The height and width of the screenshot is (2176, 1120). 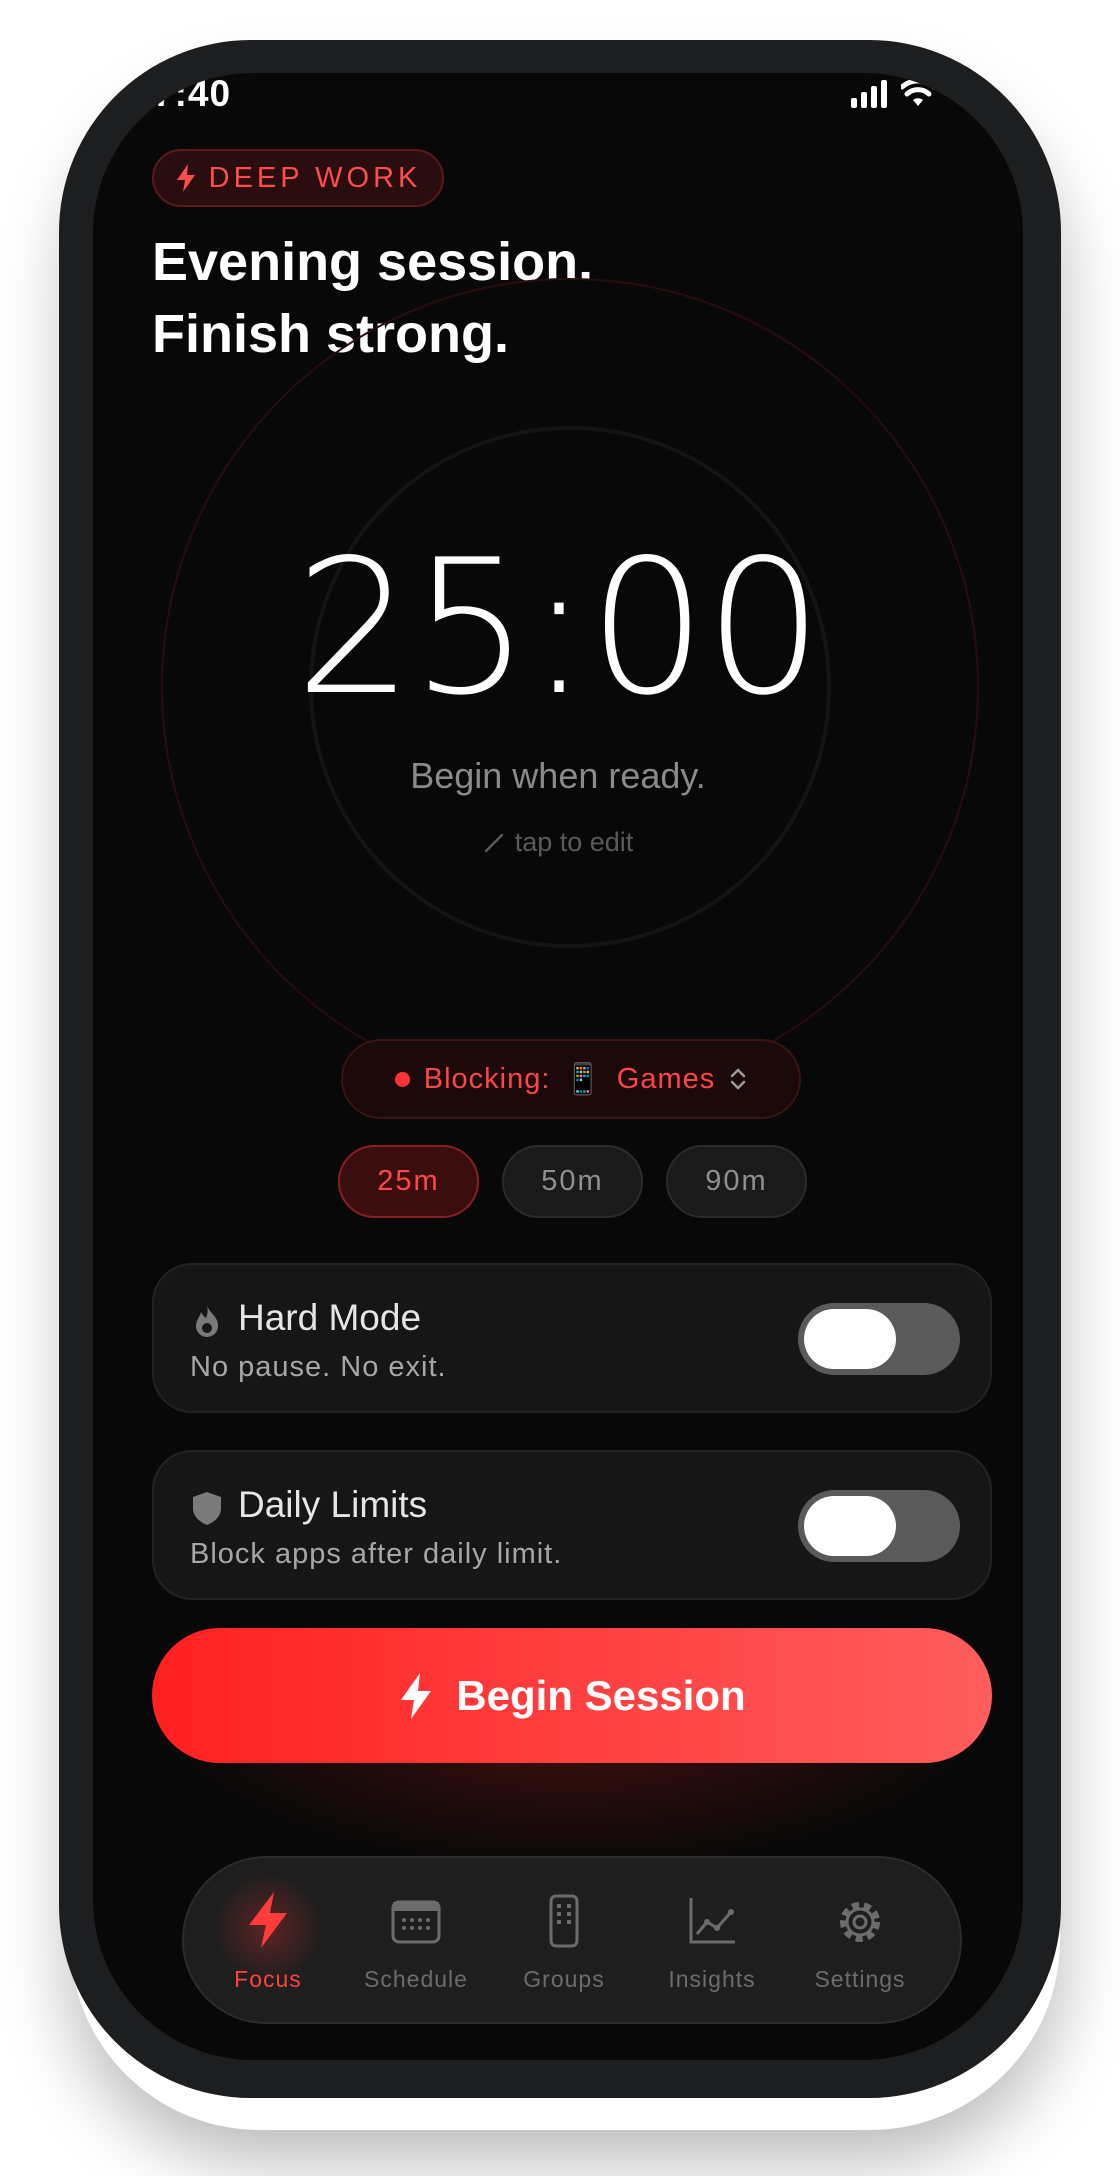 What do you see at coordinates (574, 842) in the screenshot?
I see `edit-hint-label: tap to edit` at bounding box center [574, 842].